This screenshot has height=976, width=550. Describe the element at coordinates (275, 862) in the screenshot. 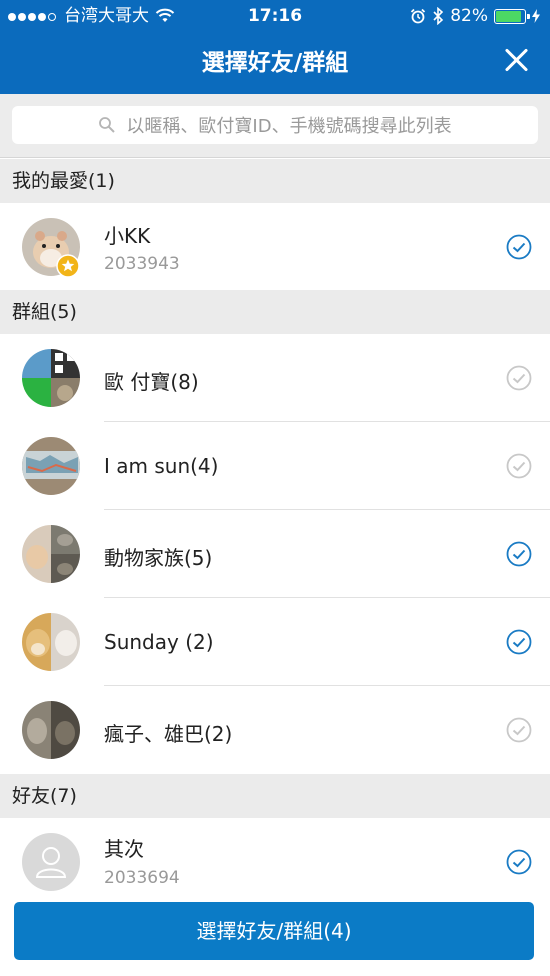

I see `list-item-friend: 其次 2033694` at that location.